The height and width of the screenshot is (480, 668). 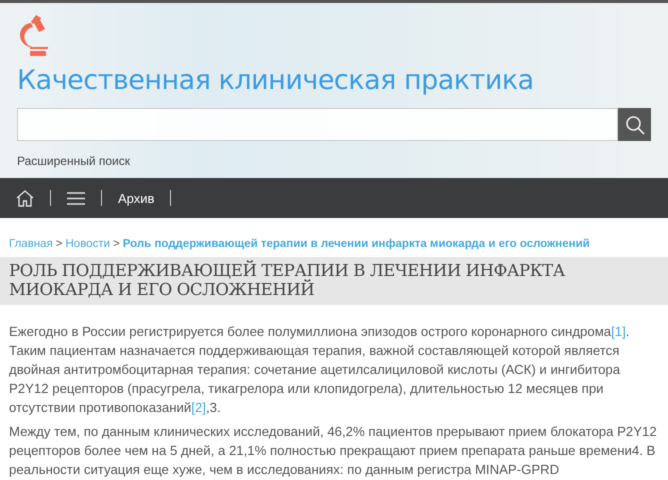 I want to click on article-title: РОЛЬ ПОДДЕРЖИВАЮЩЕЙ ТЕРАПИИ В ЛЕЧЕНИИ ИНФАРКТА МИОКАРДА И ЕГО ОСЛОЖНЕНИЙ, so click(x=334, y=281).